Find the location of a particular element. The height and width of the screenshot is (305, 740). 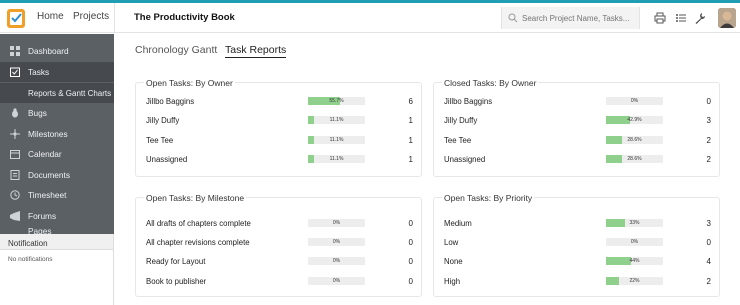

progress-bar: 0% is located at coordinates (336, 223).